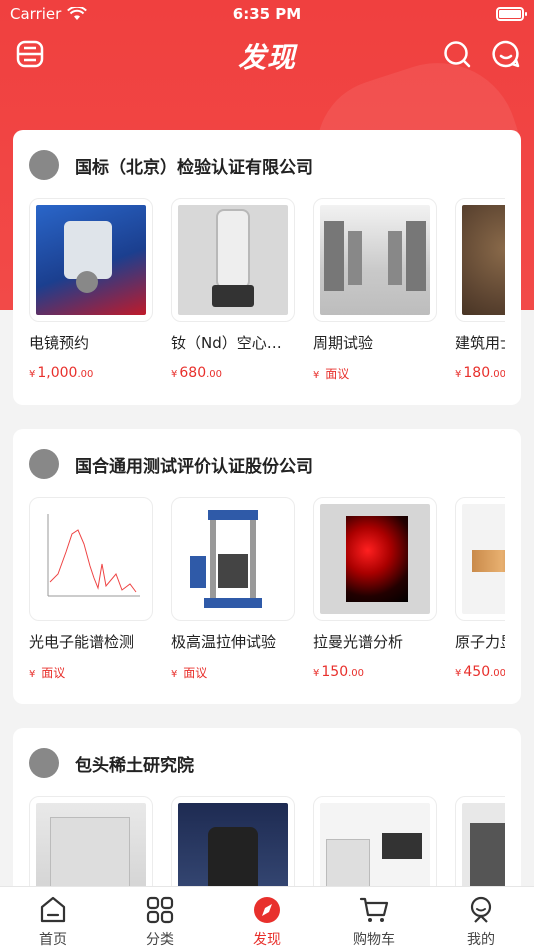 The height and width of the screenshot is (950, 534). Describe the element at coordinates (267, 940) in the screenshot. I see `tab-label: 发现` at that location.